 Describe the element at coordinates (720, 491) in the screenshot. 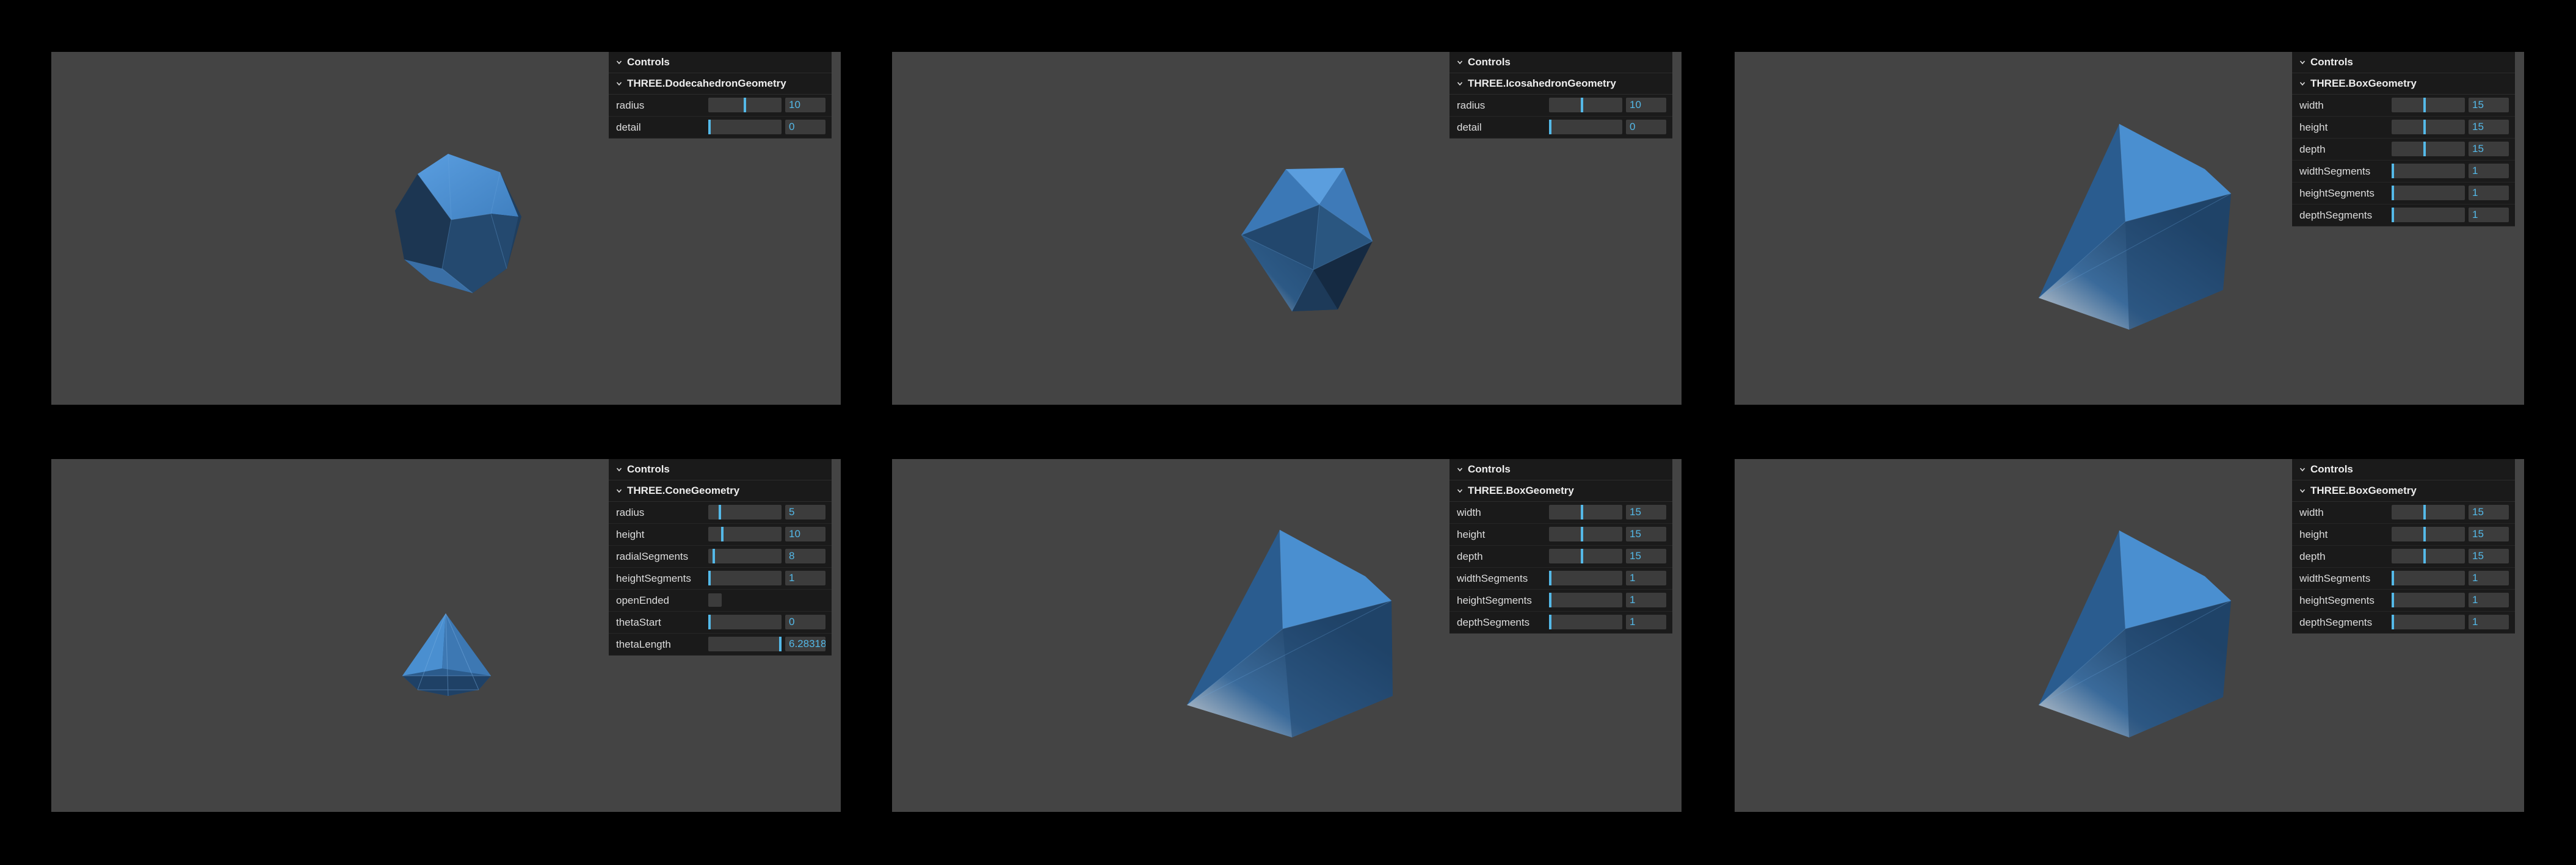

I see `geometry-folder: THREE.ConeGeometry` at that location.